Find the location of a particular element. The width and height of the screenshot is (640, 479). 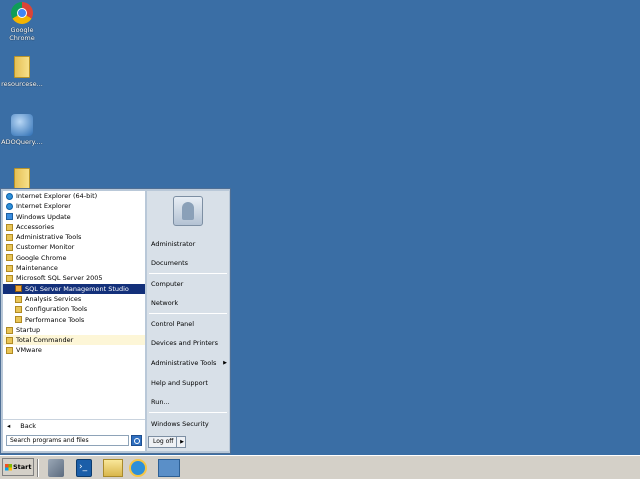

back-label: Back is located at coordinates (28, 426).